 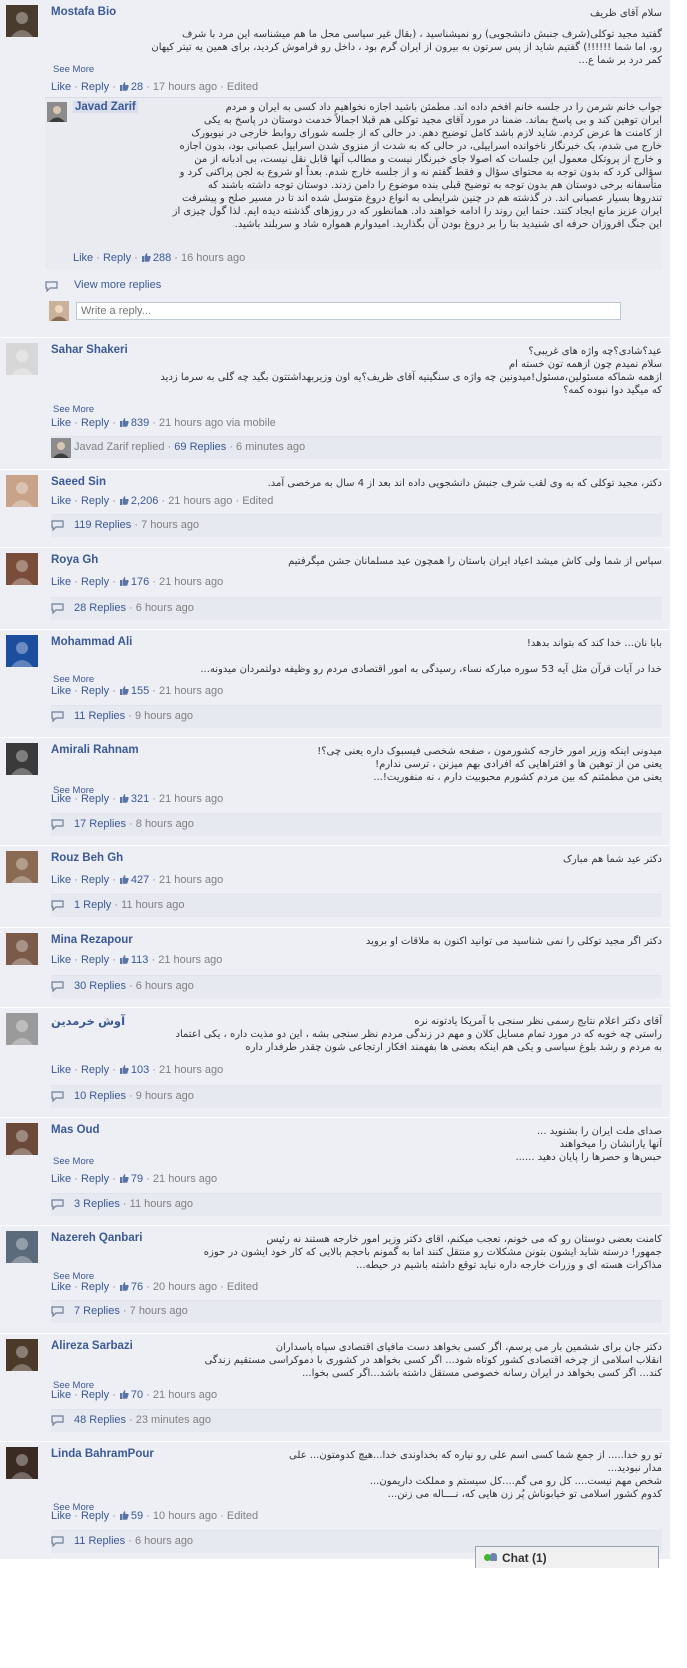 I want to click on replies-count-link: 10 Replies, so click(x=100, y=1096).